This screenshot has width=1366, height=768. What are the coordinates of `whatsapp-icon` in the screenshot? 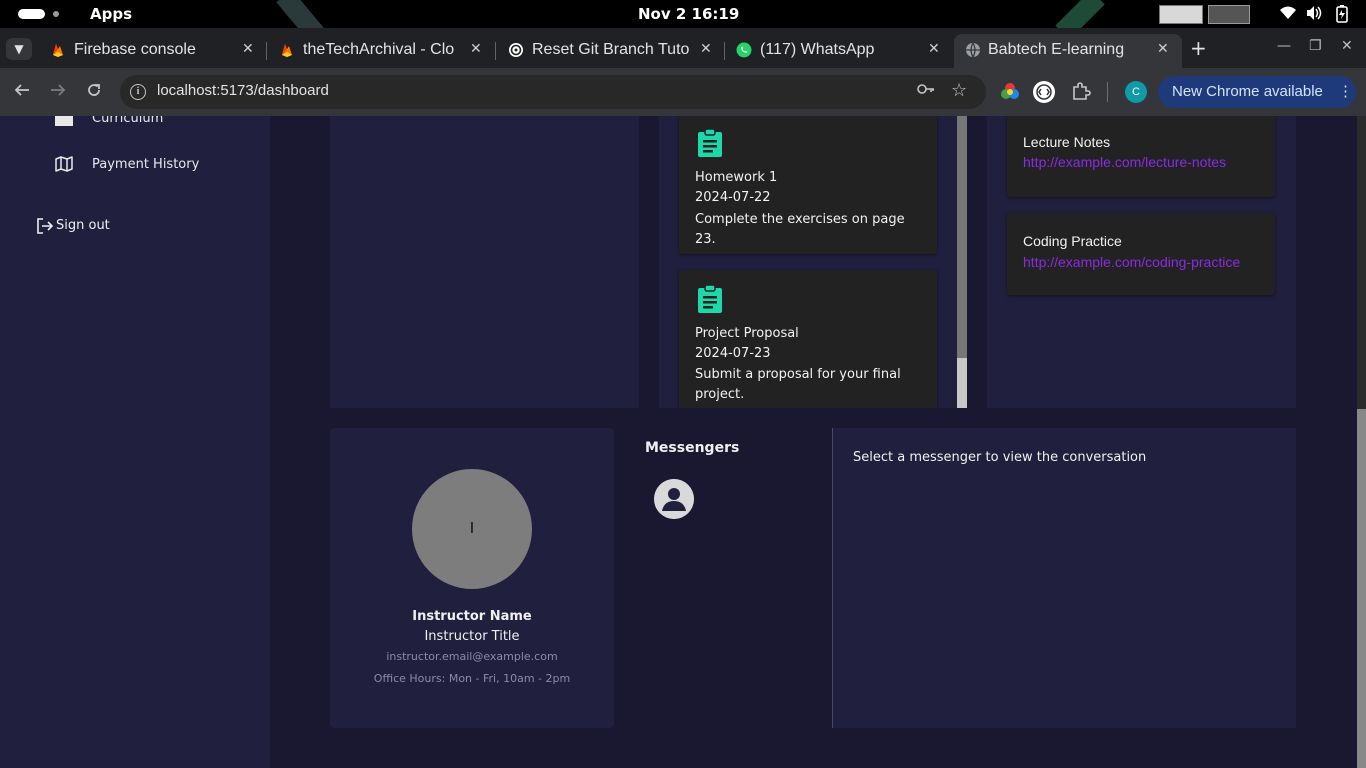 It's located at (744, 50).